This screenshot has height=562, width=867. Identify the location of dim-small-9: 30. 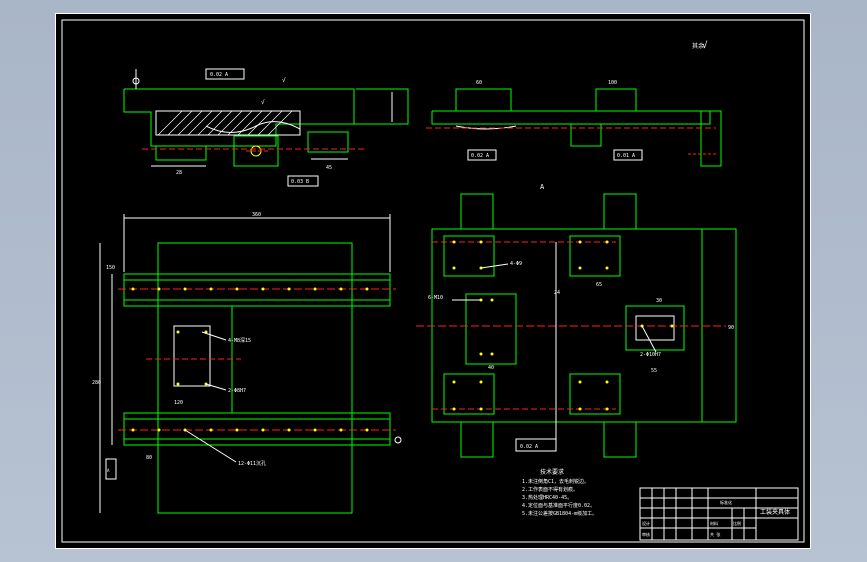
(659, 301).